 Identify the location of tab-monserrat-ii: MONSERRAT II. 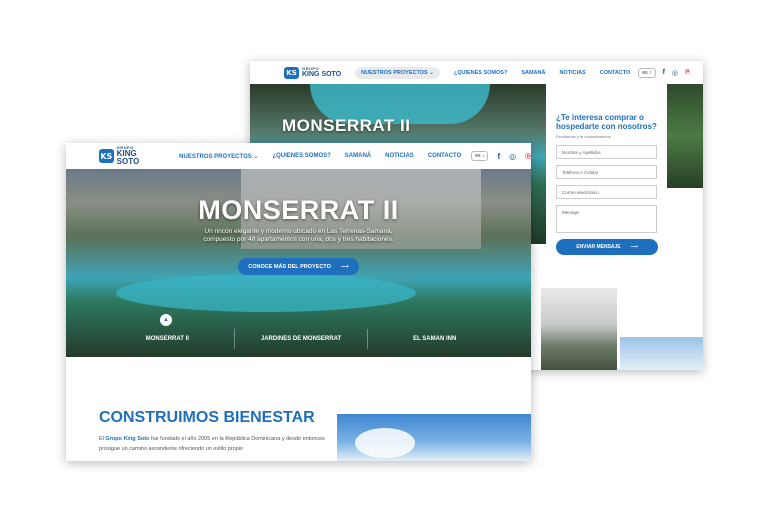
(168, 339).